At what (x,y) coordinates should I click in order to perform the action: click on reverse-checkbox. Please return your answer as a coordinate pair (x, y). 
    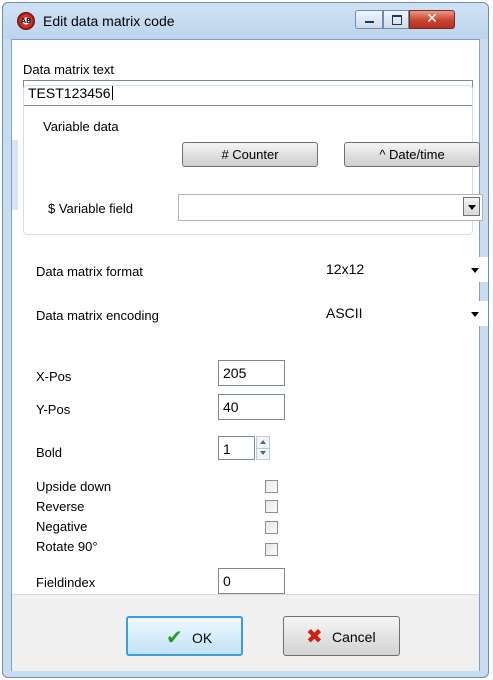
    Looking at the image, I should click on (271, 506).